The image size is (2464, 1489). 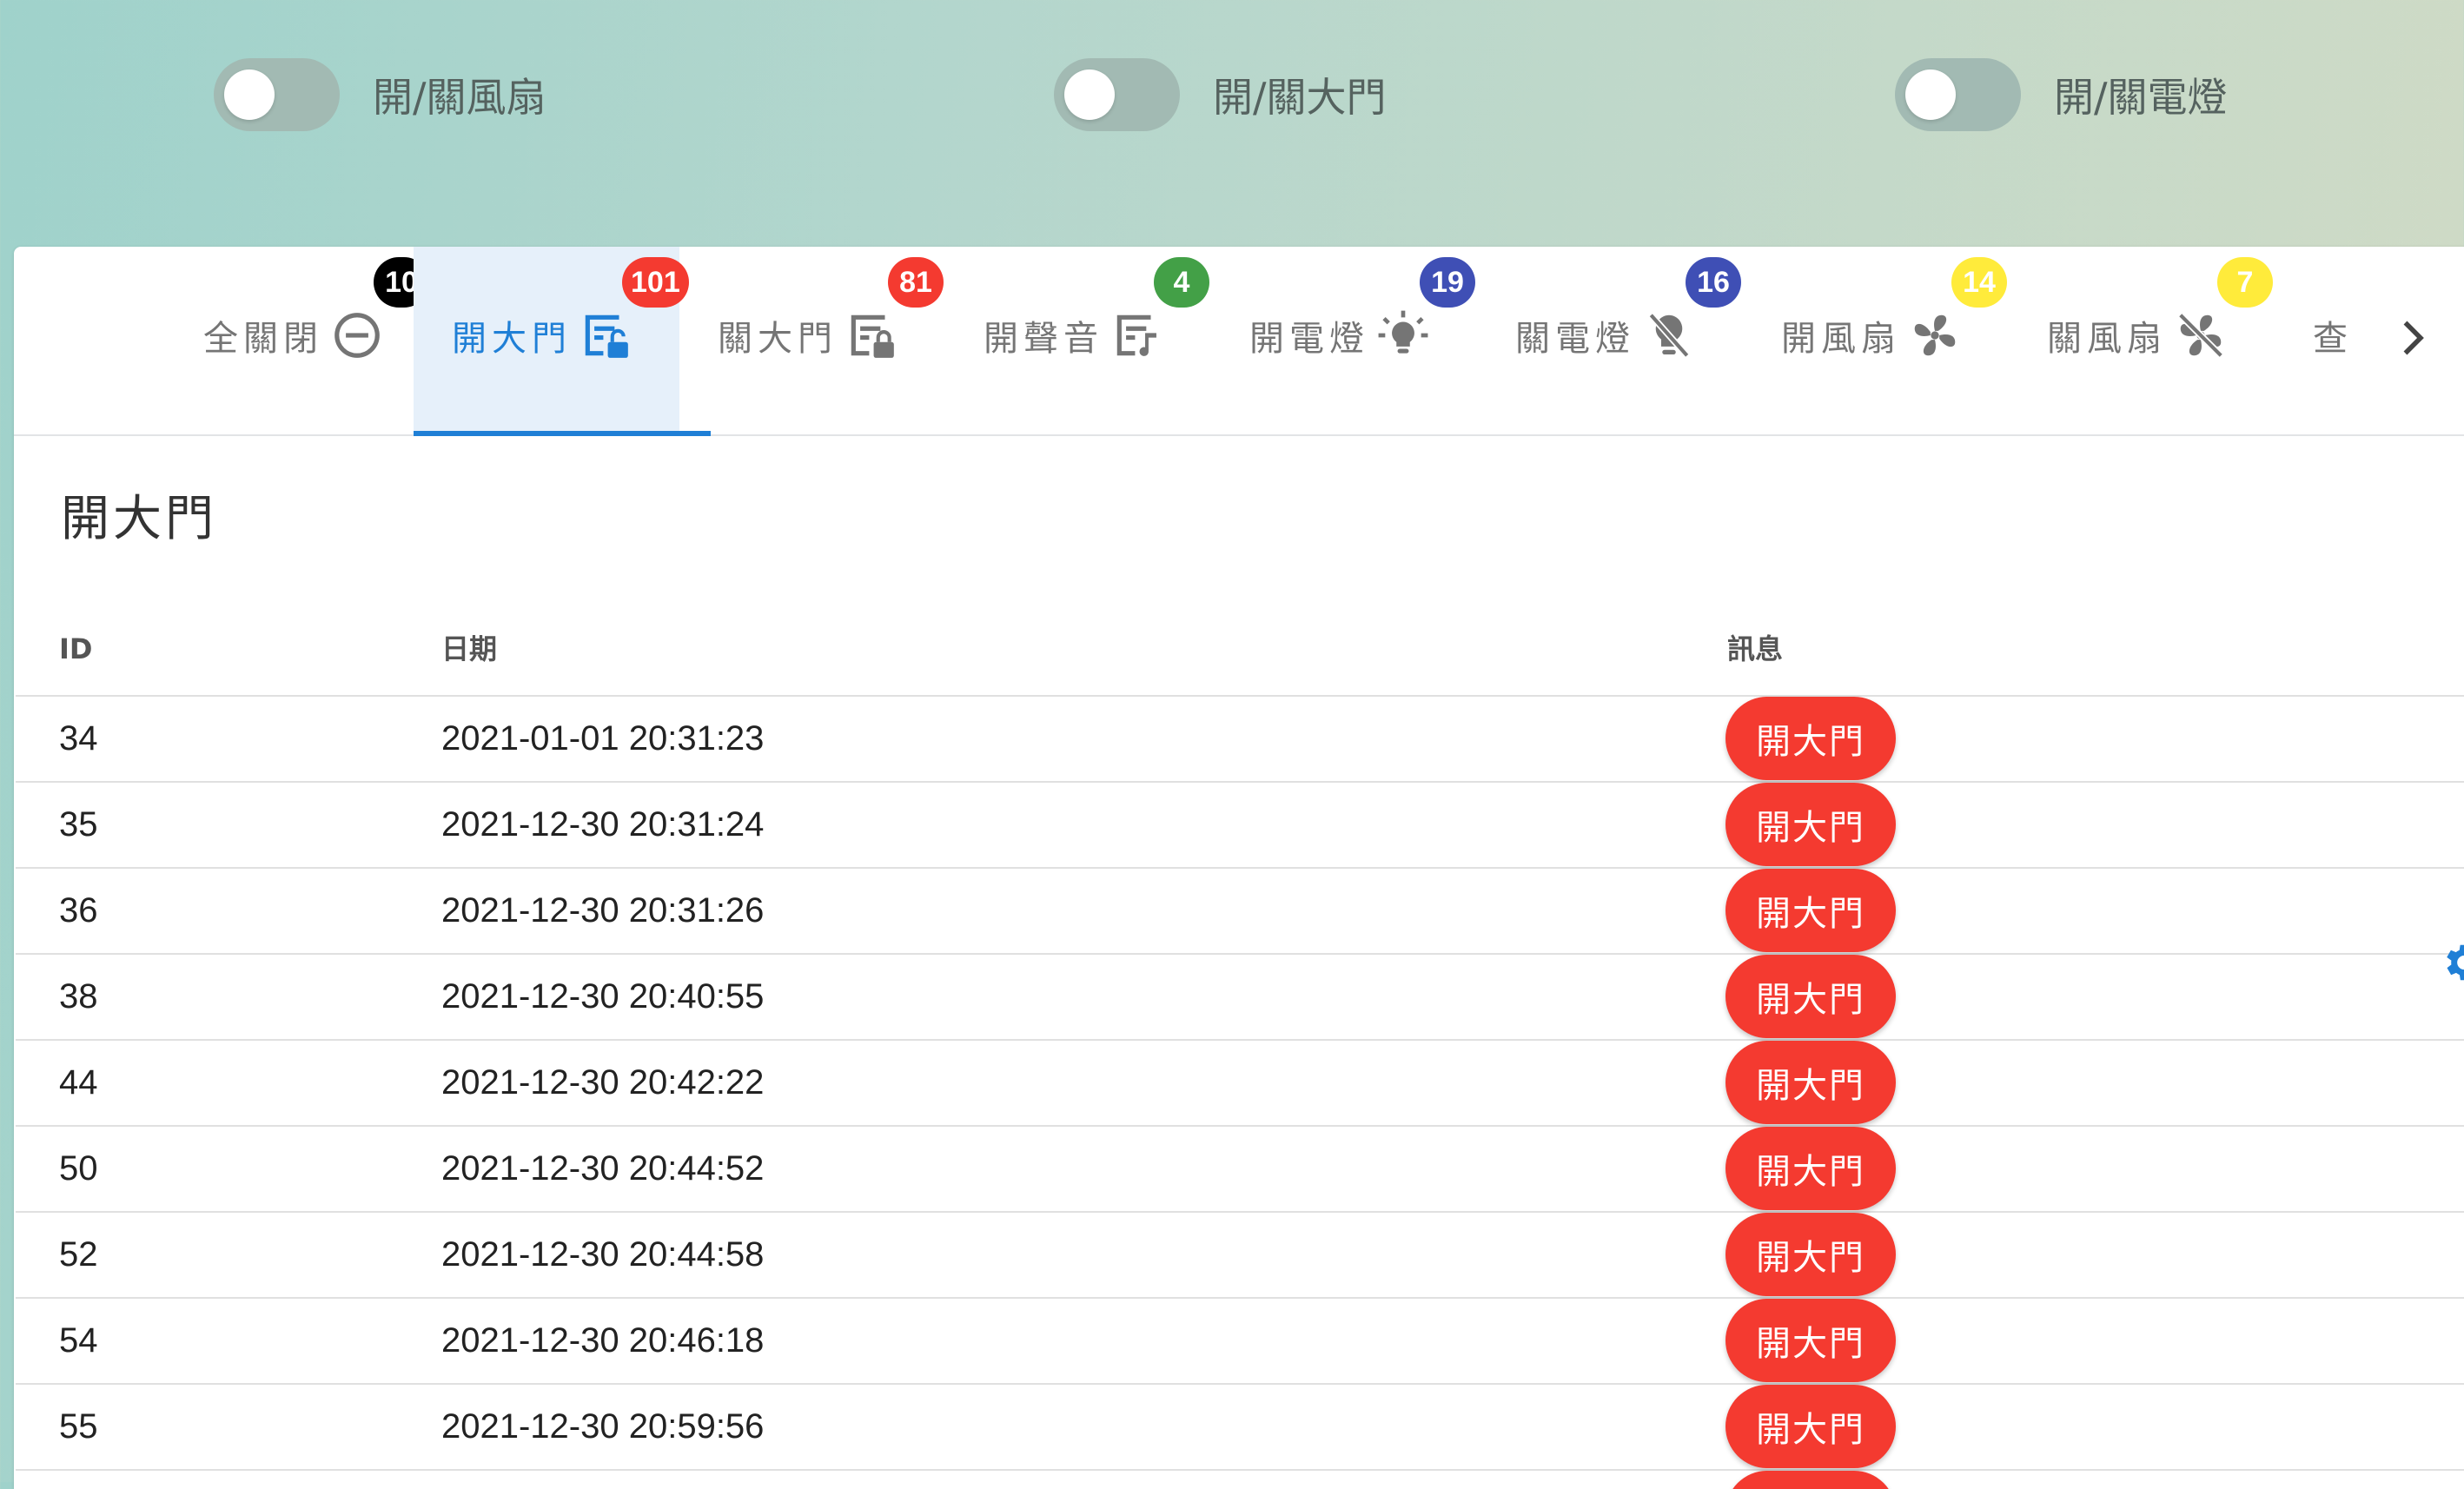 What do you see at coordinates (916, 282) in the screenshot?
I see `count-badge: 81` at bounding box center [916, 282].